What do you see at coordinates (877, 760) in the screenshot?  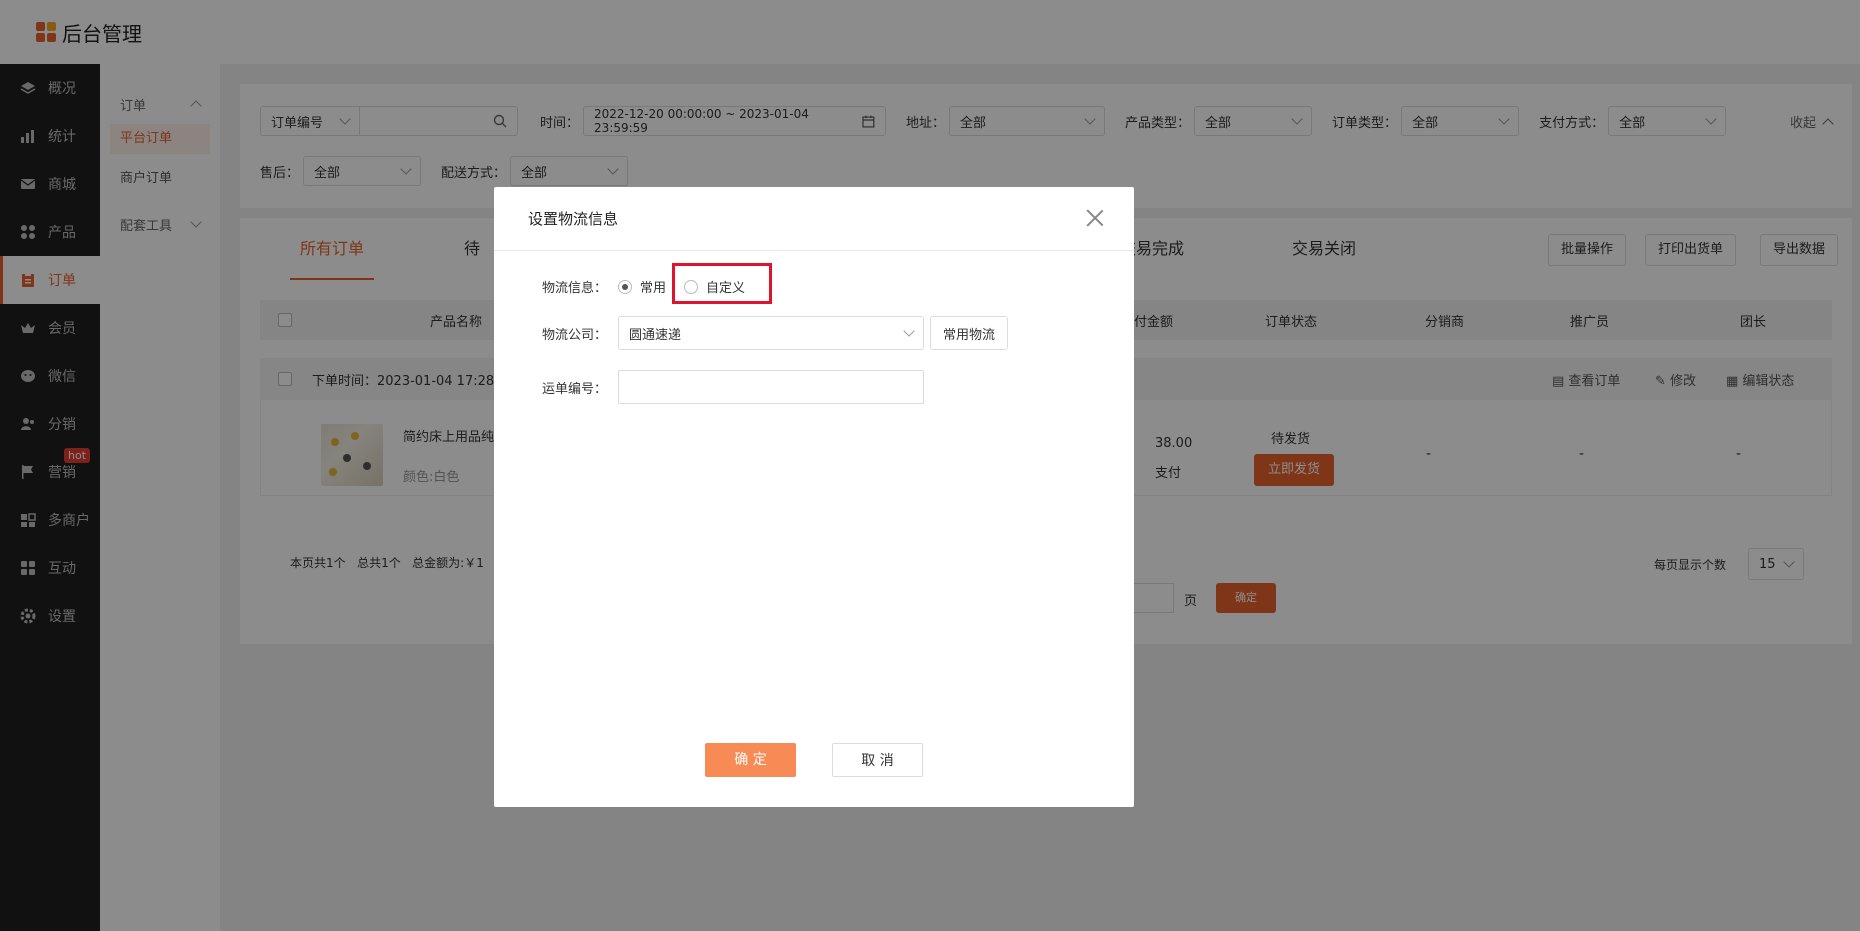 I see `cancel-button: 取 消` at bounding box center [877, 760].